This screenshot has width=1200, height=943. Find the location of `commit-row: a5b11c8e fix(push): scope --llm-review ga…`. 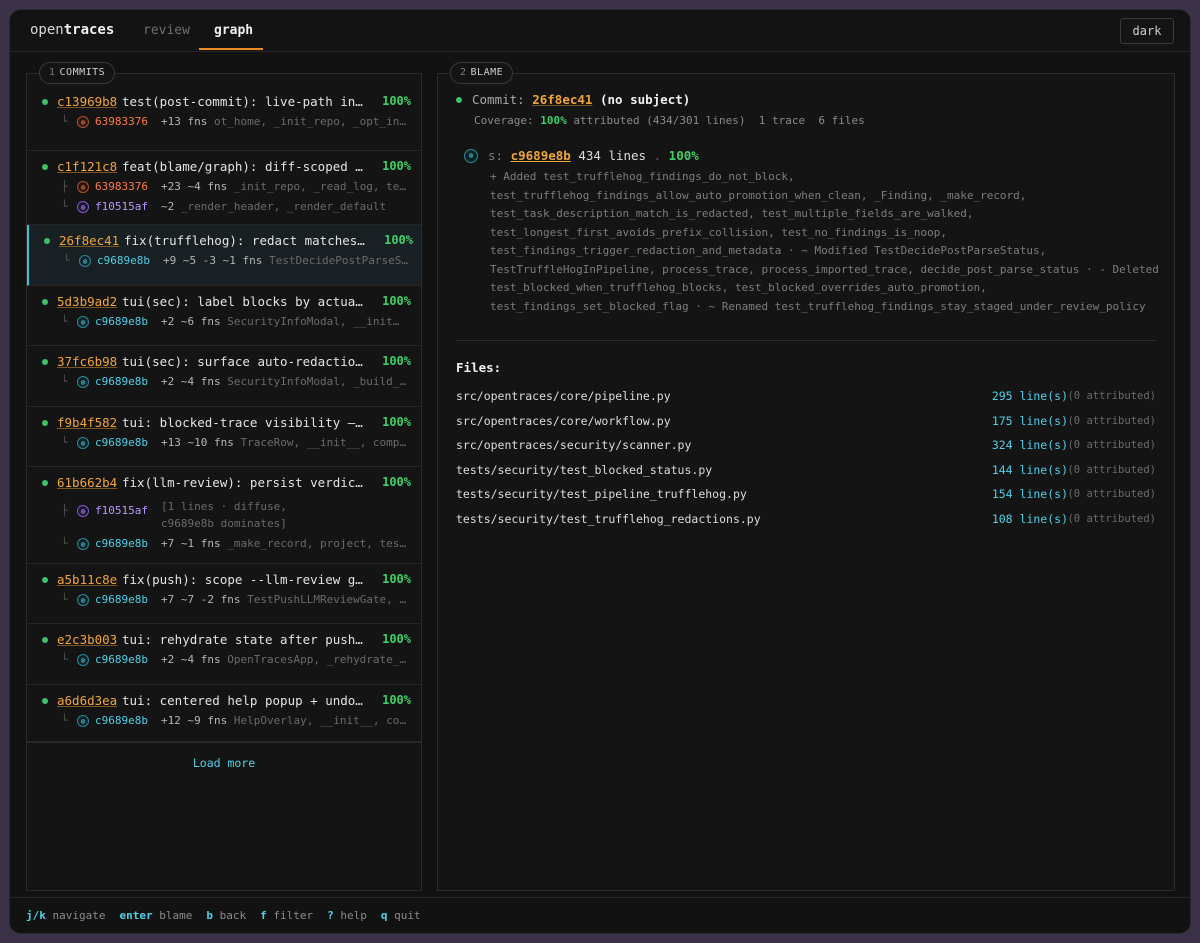

commit-row: a5b11c8e fix(push): scope --llm-review ga… is located at coordinates (224, 594).